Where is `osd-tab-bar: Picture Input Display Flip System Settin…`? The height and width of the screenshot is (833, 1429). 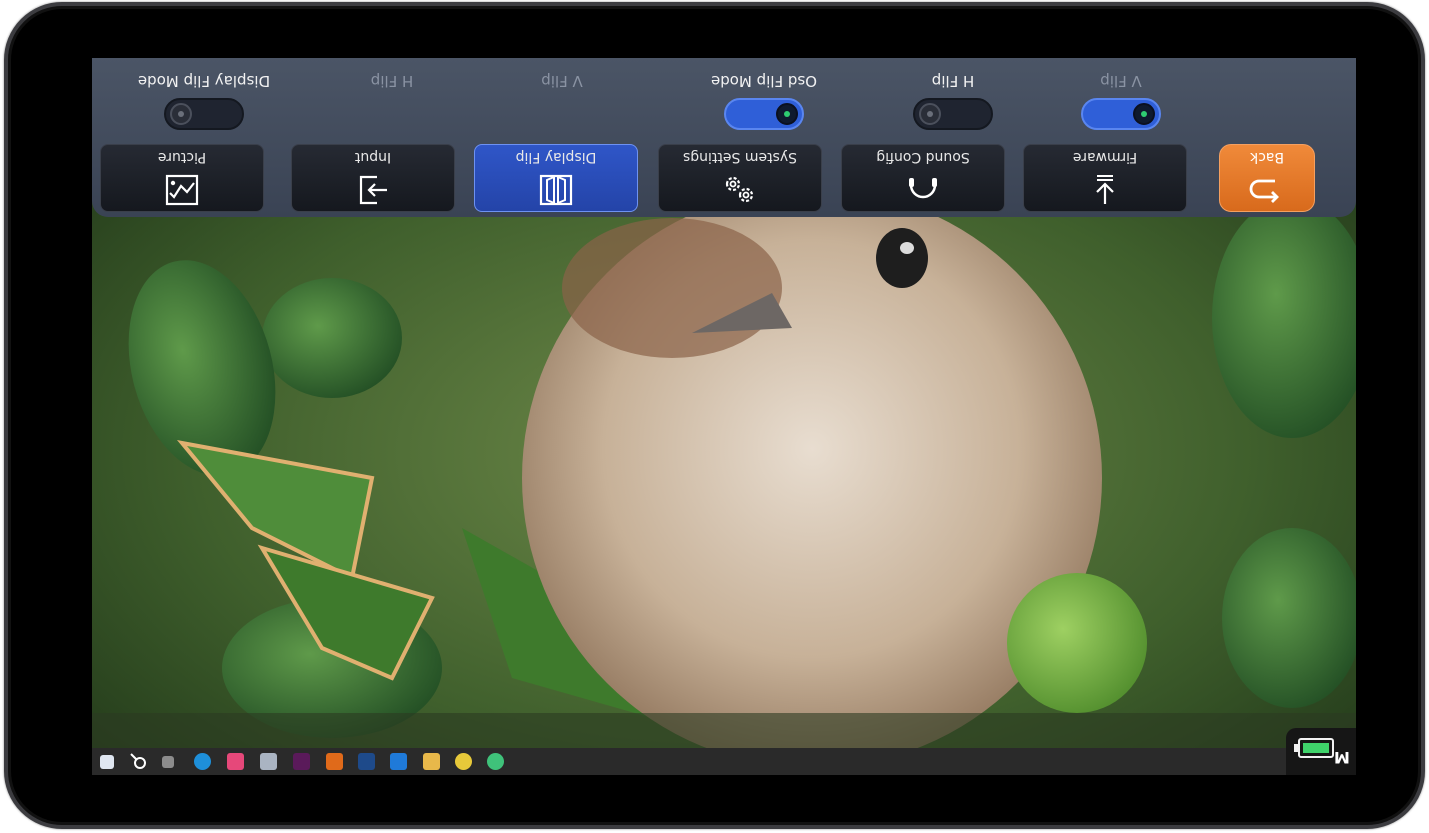
osd-tab-bar: Picture Input Display Flip System Settin… is located at coordinates (724, 178).